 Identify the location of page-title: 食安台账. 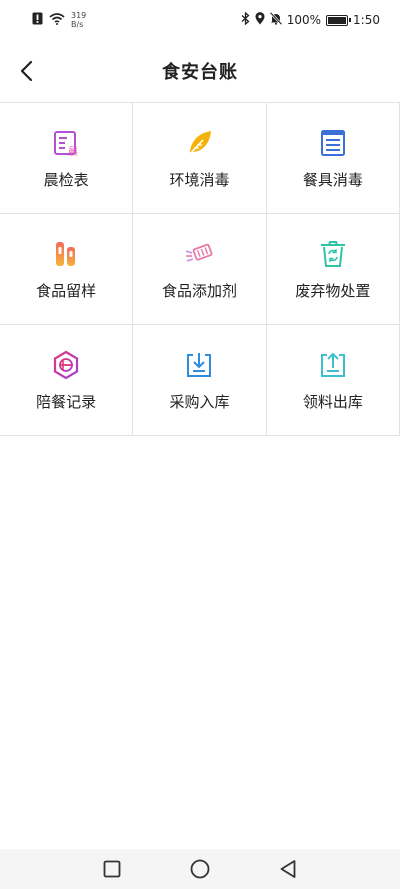
(200, 72).